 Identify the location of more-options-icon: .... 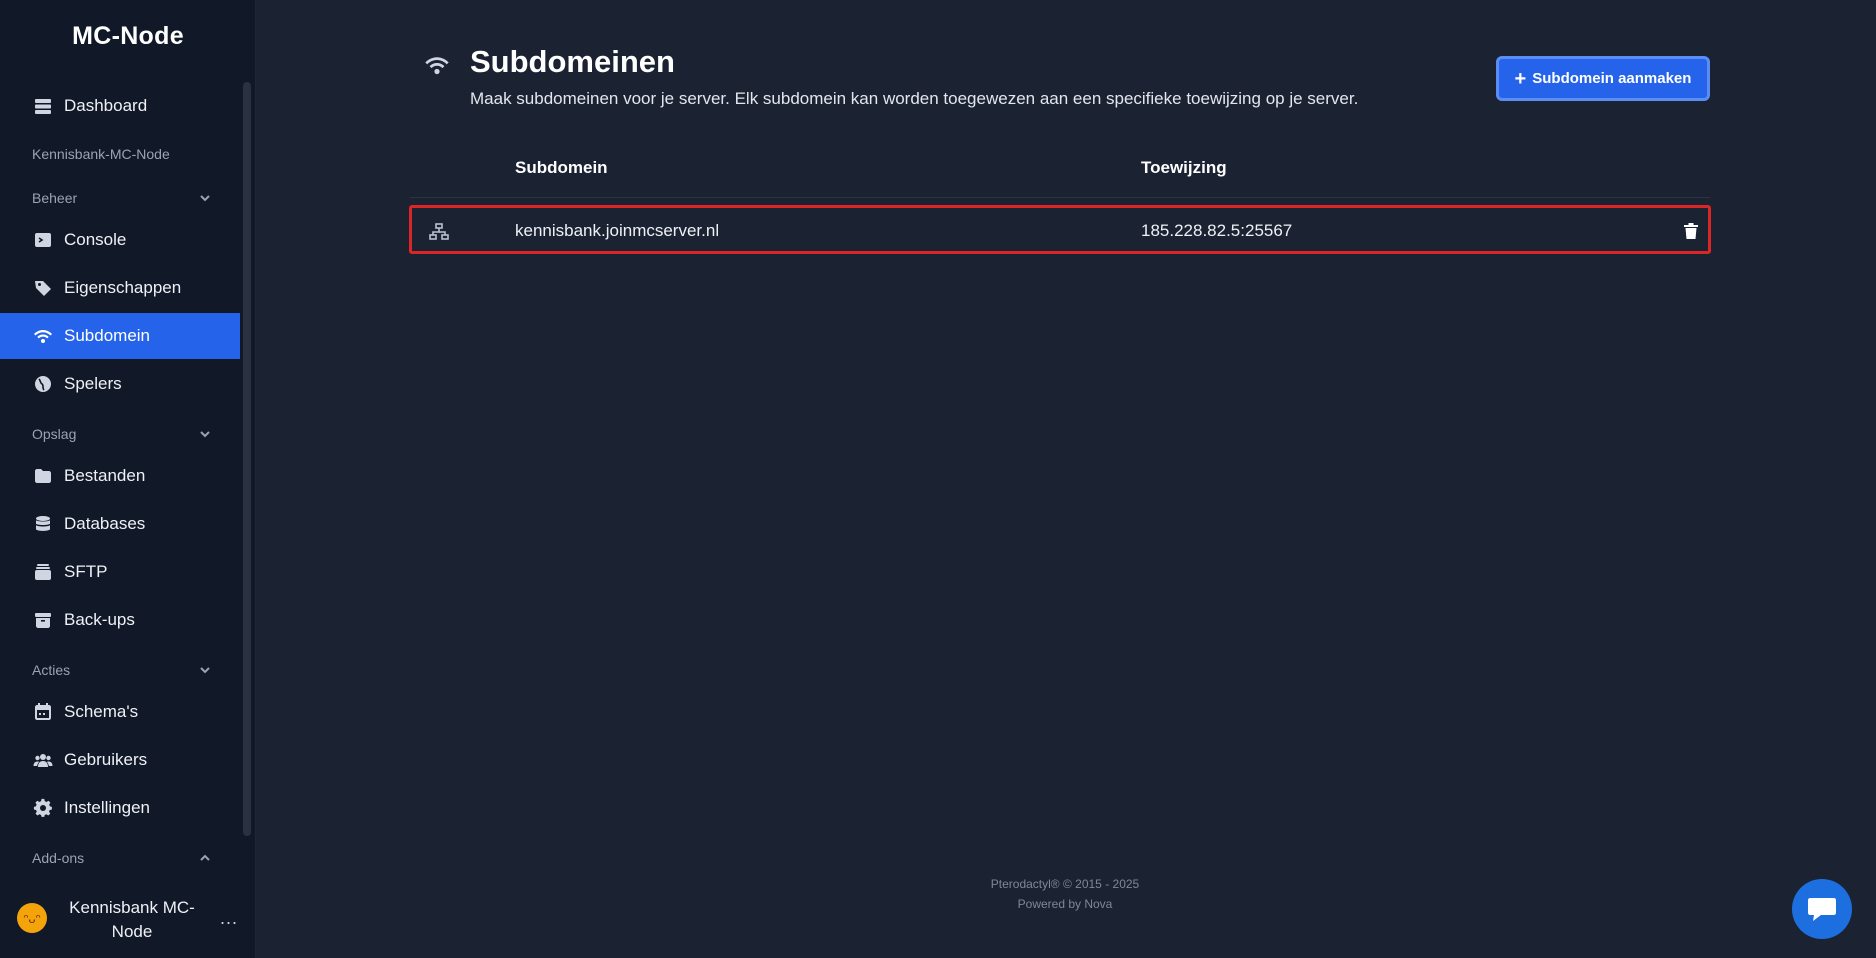
(229, 918).